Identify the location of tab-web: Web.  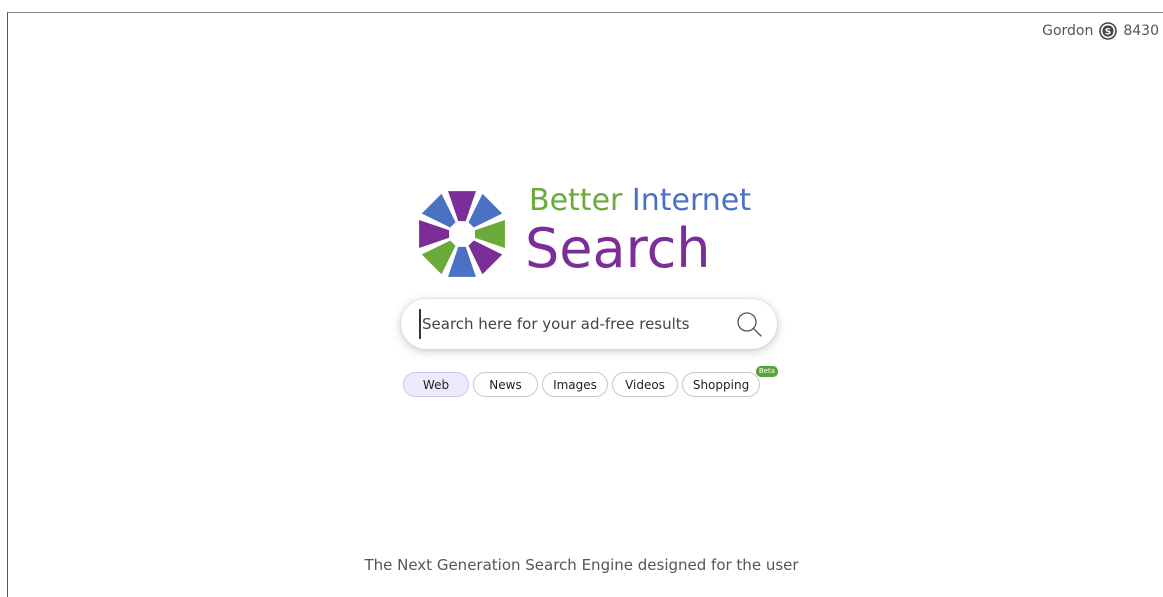
(436, 384).